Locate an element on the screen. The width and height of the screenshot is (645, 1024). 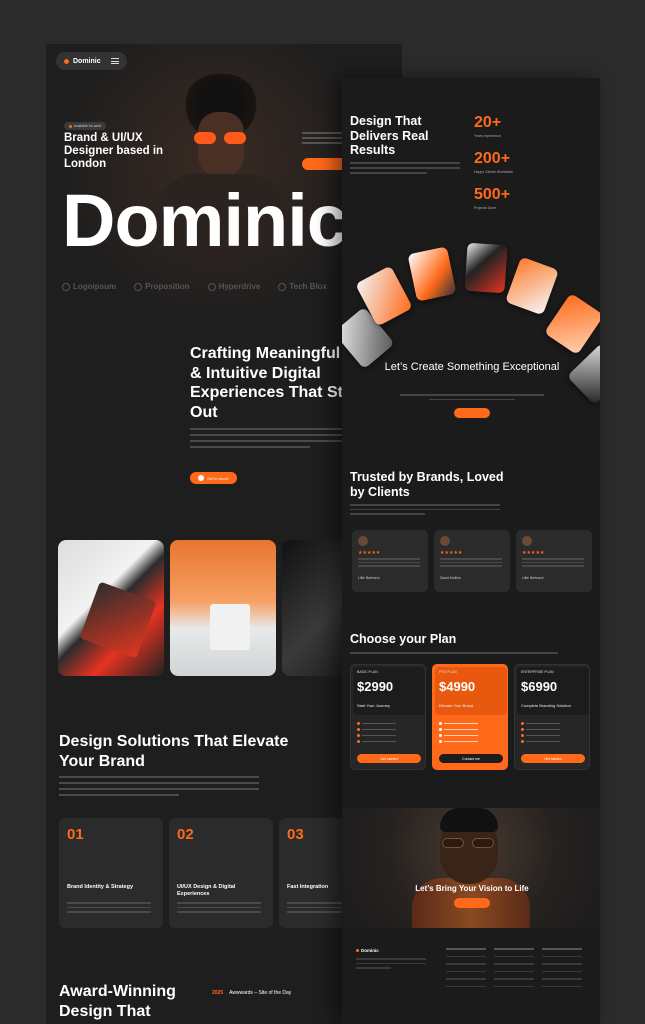
solutions-description is located at coordinates (159, 788).